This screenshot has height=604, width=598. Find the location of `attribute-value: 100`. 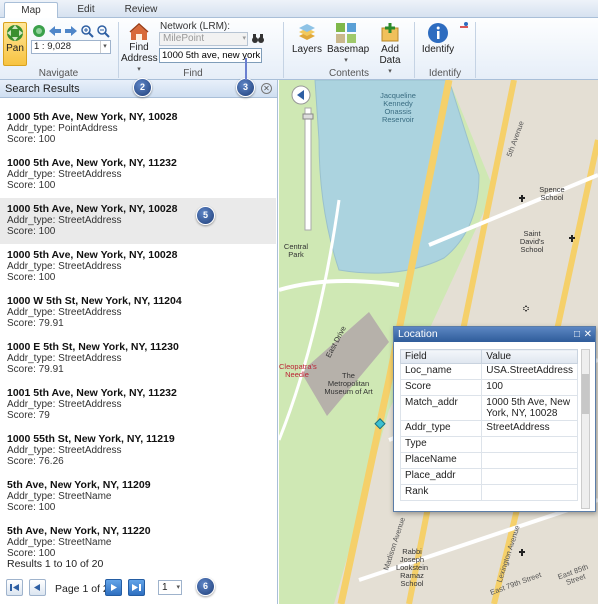

attribute-value: 100 is located at coordinates (529, 387).